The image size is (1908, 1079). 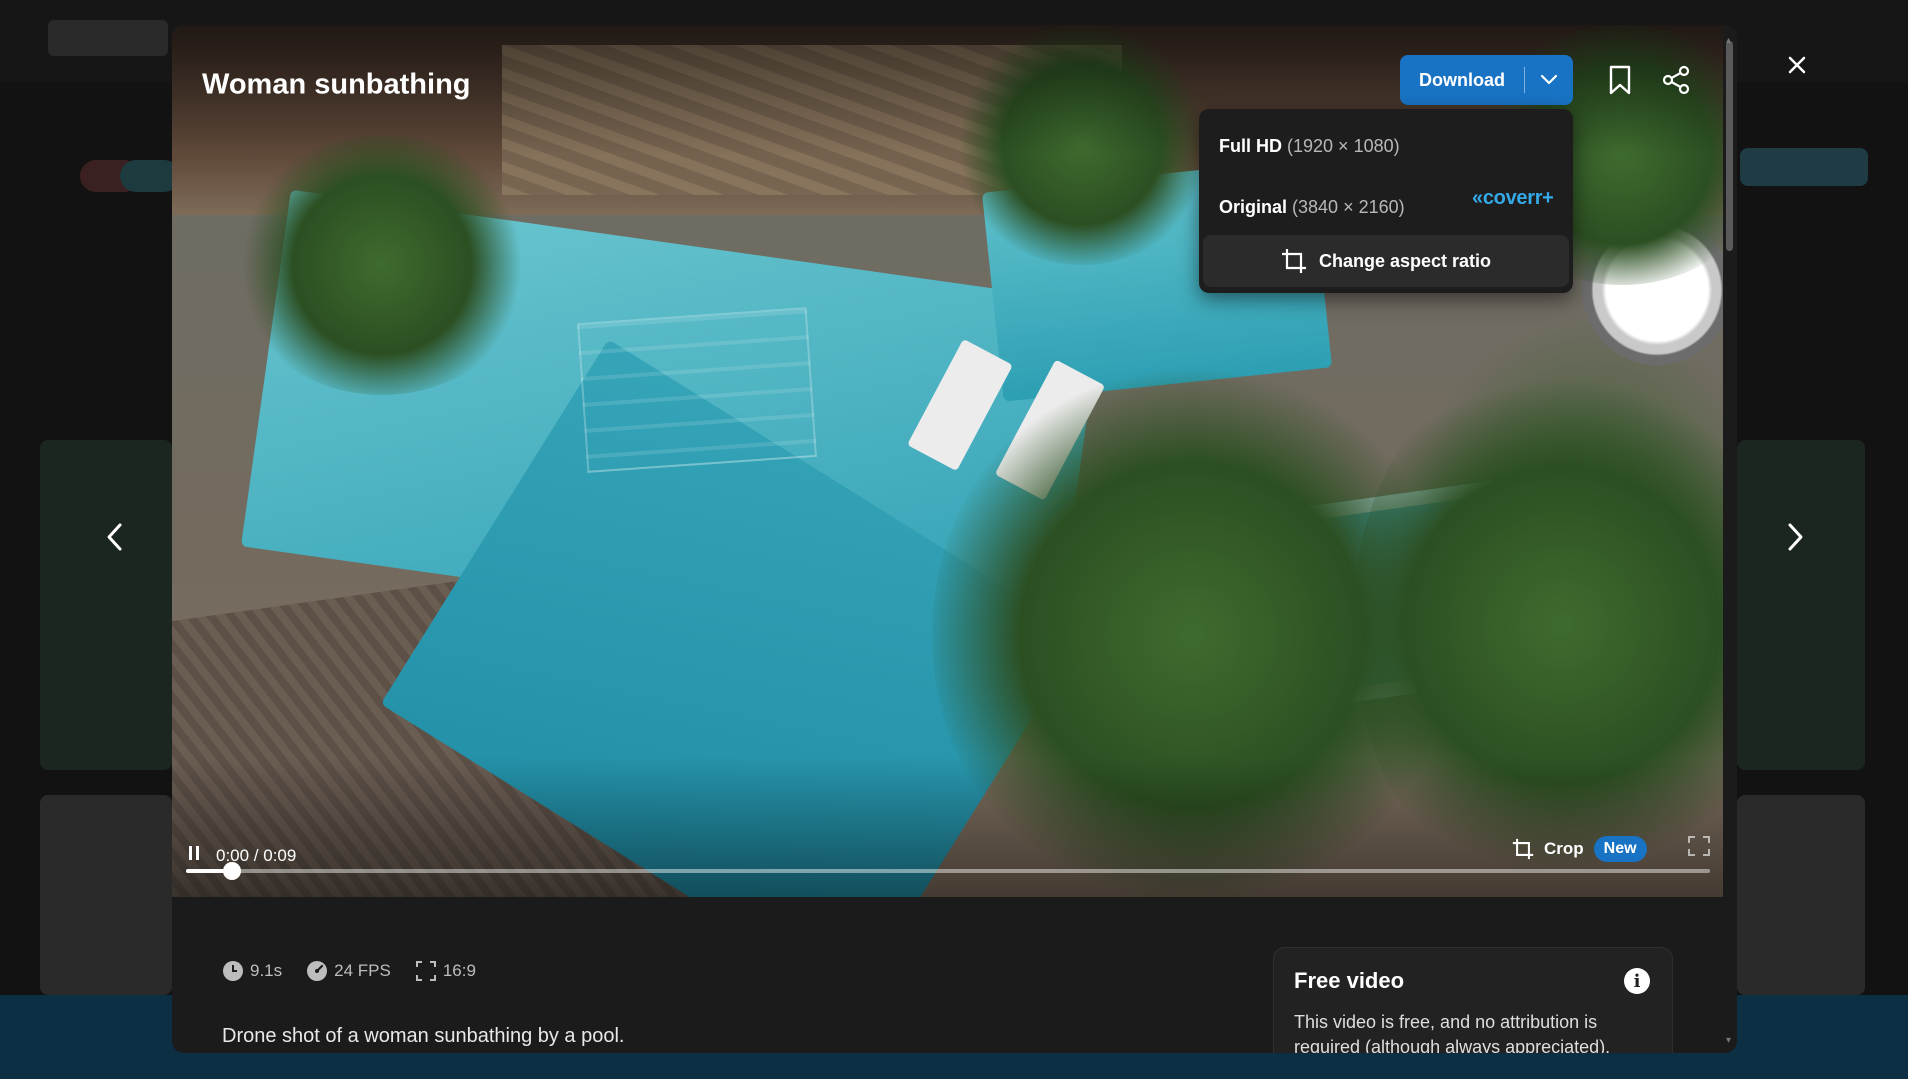 I want to click on download-button-group: Download, so click(x=1486, y=80).